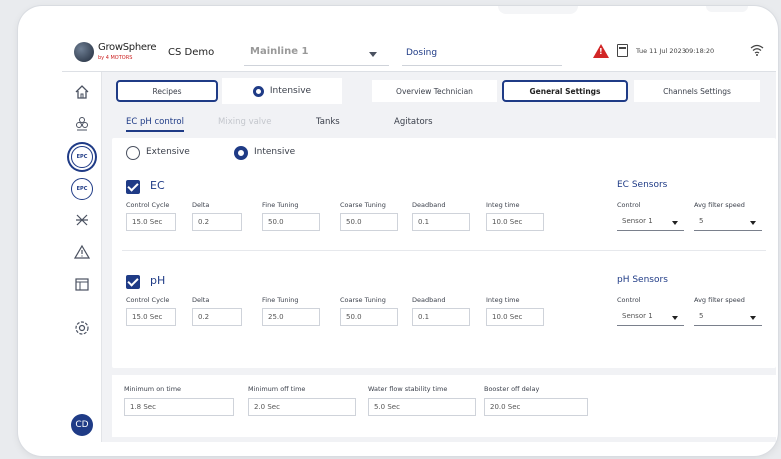 The width and height of the screenshot is (781, 459). I want to click on project-name: CS Demo, so click(191, 52).